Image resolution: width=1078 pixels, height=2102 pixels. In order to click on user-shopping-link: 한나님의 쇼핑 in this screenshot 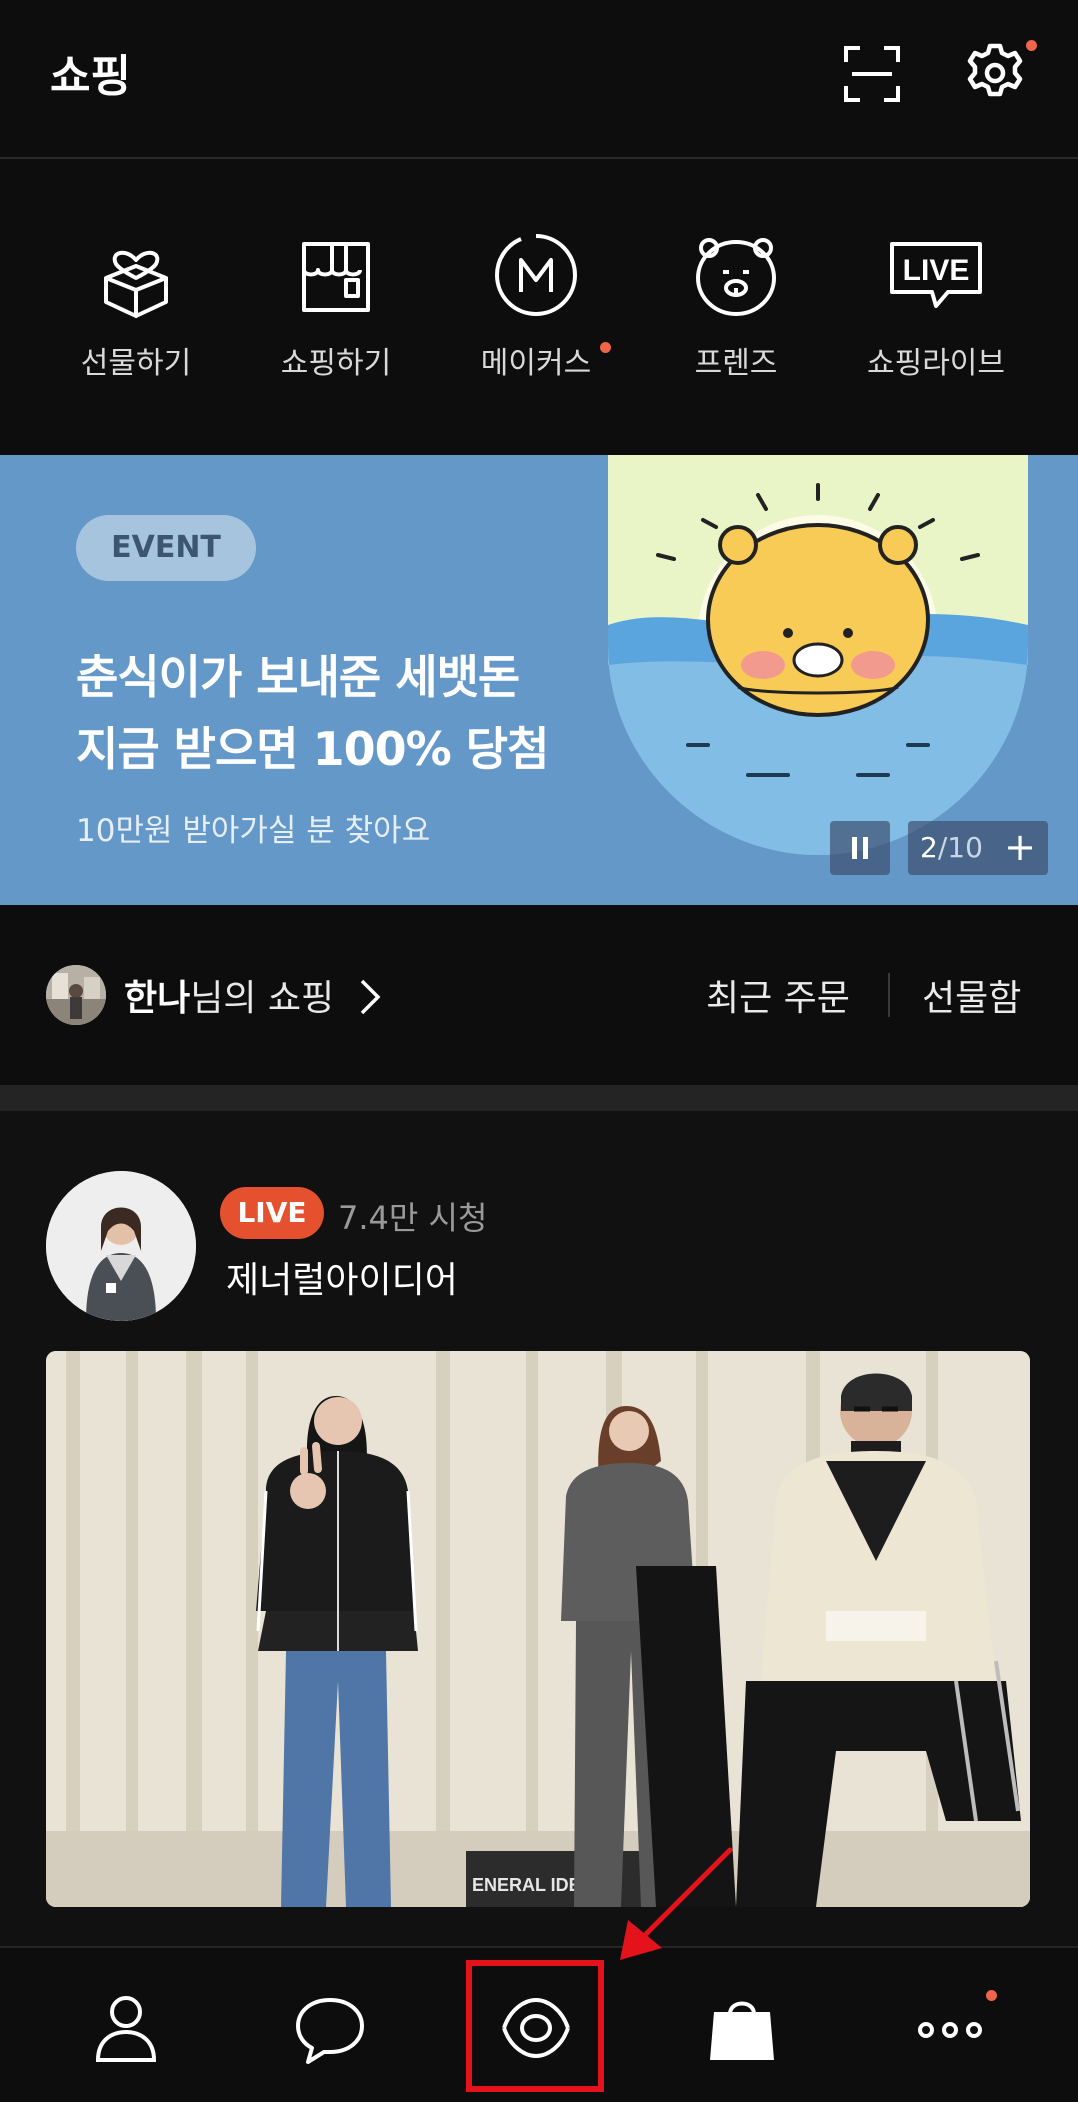, I will do `click(229, 995)`.